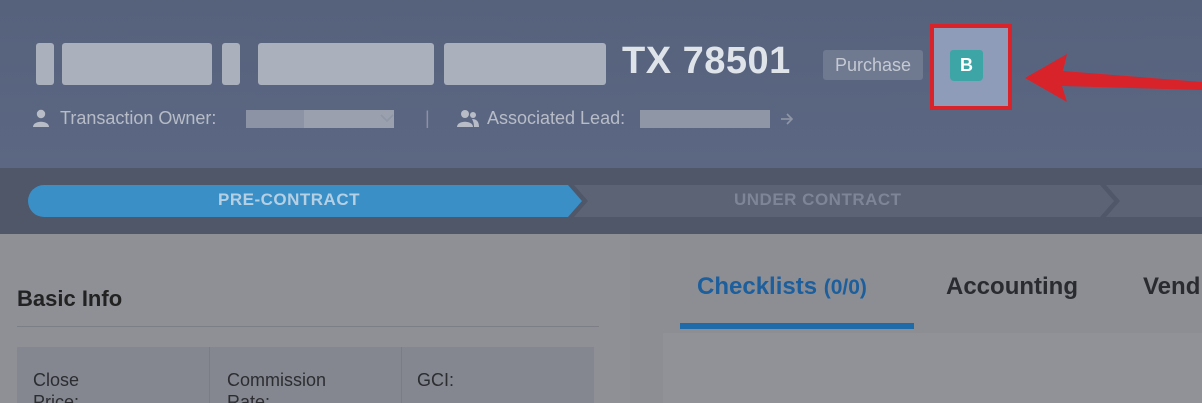  I want to click on b-badge-icon: B, so click(966, 65).